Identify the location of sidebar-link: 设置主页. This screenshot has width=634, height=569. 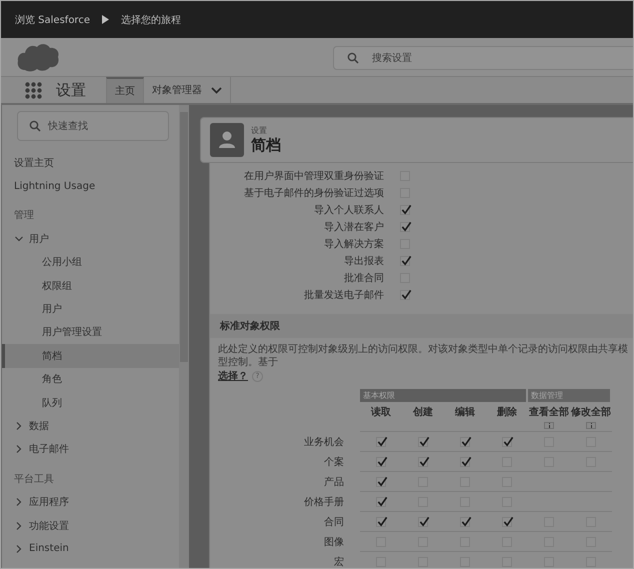
(93, 162).